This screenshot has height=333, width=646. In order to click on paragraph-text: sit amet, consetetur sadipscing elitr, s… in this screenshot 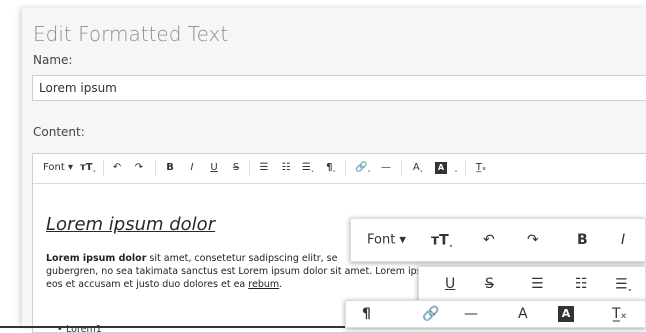, I will do `click(242, 258)`.